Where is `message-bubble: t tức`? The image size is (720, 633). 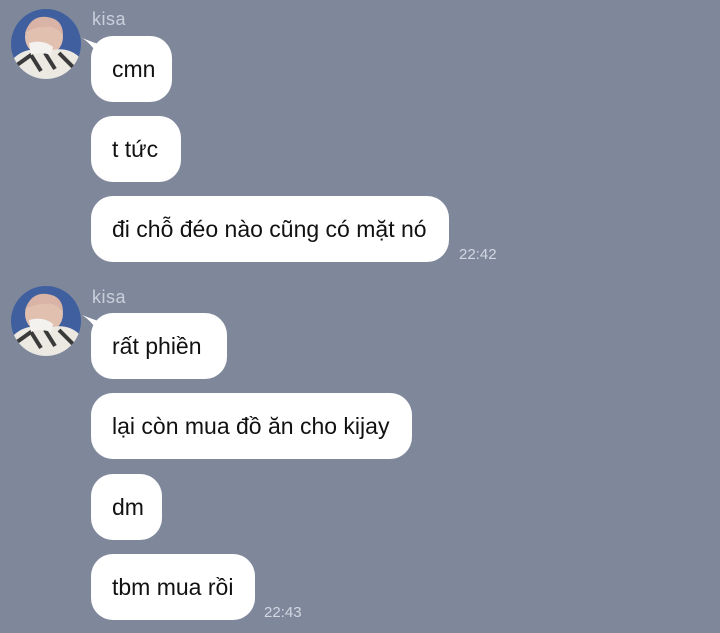
message-bubble: t tức is located at coordinates (136, 149).